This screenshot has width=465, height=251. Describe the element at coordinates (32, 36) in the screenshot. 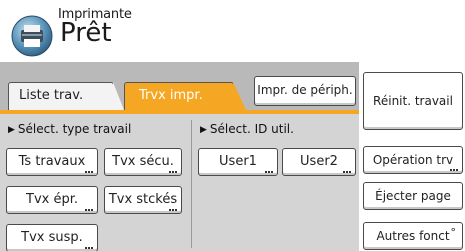

I see `printer-icon` at that location.